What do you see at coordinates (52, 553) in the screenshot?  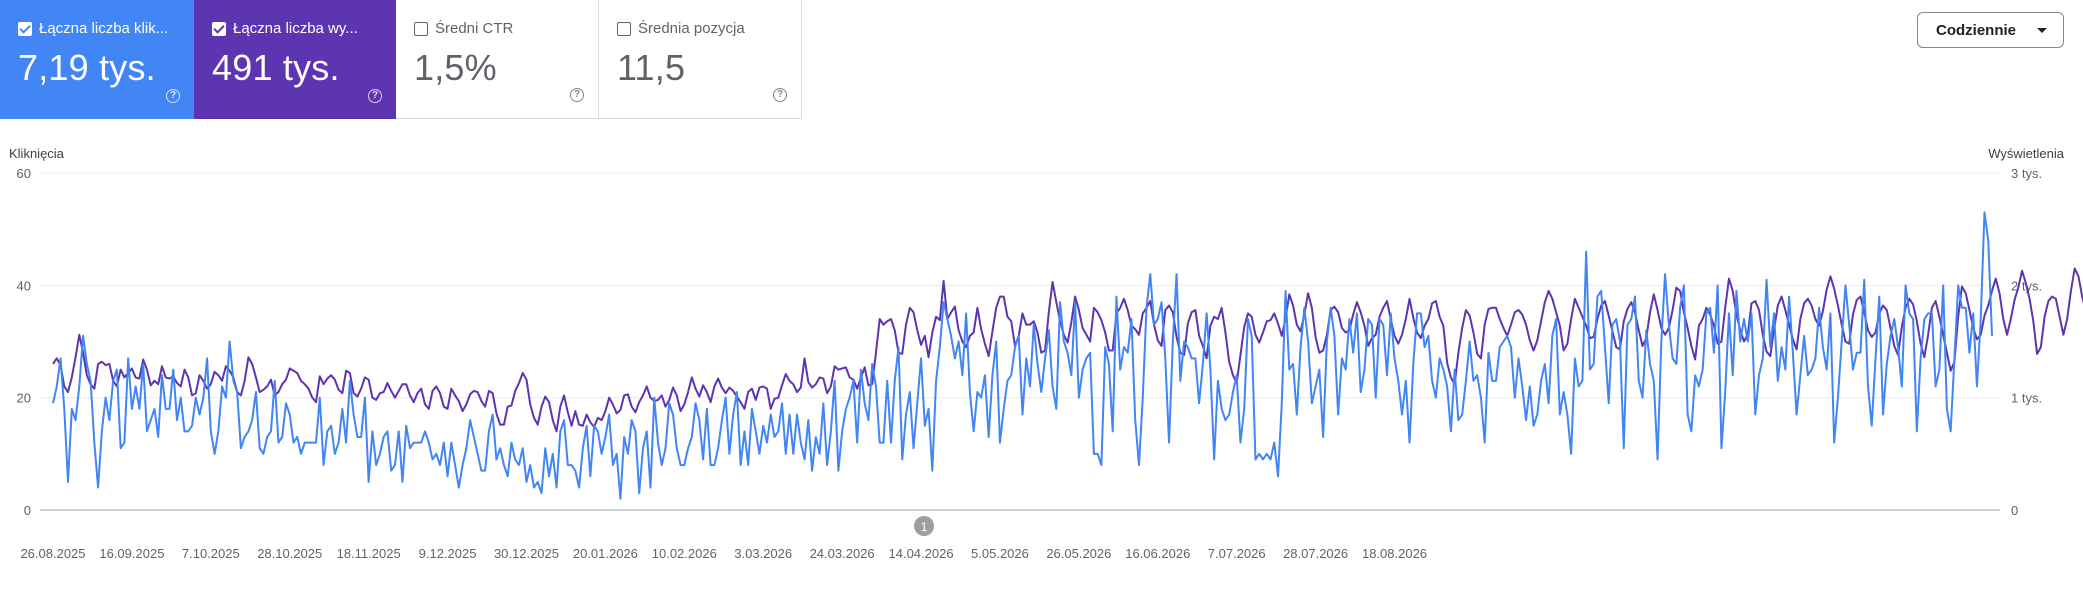 I see `x-tick-label: 26.08.2025` at bounding box center [52, 553].